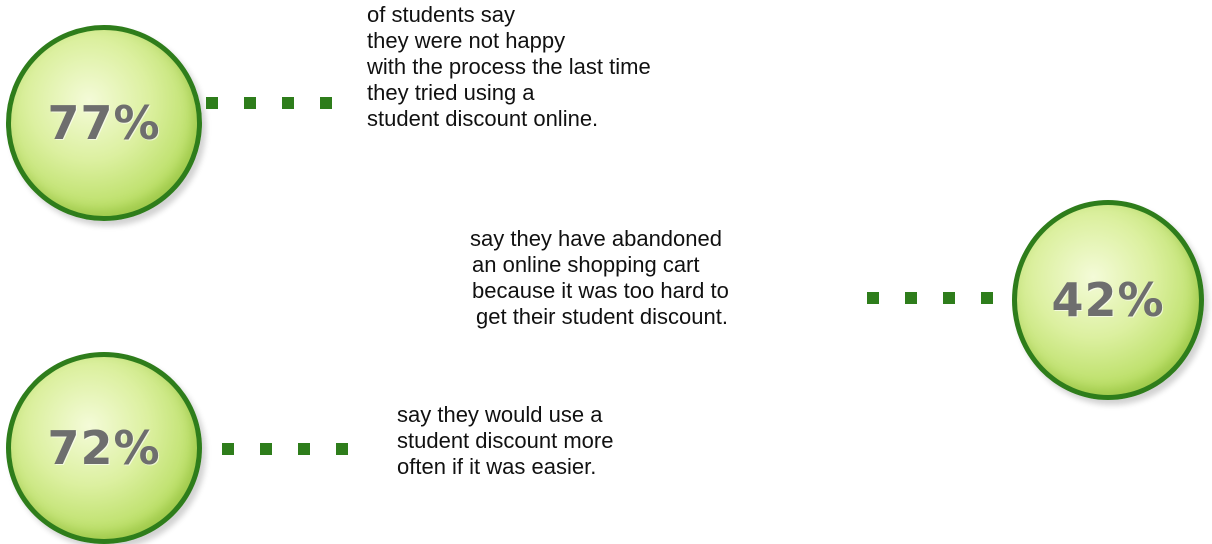 This screenshot has height=544, width=1212. I want to click on stat-circle-77: 77%, so click(104, 123).